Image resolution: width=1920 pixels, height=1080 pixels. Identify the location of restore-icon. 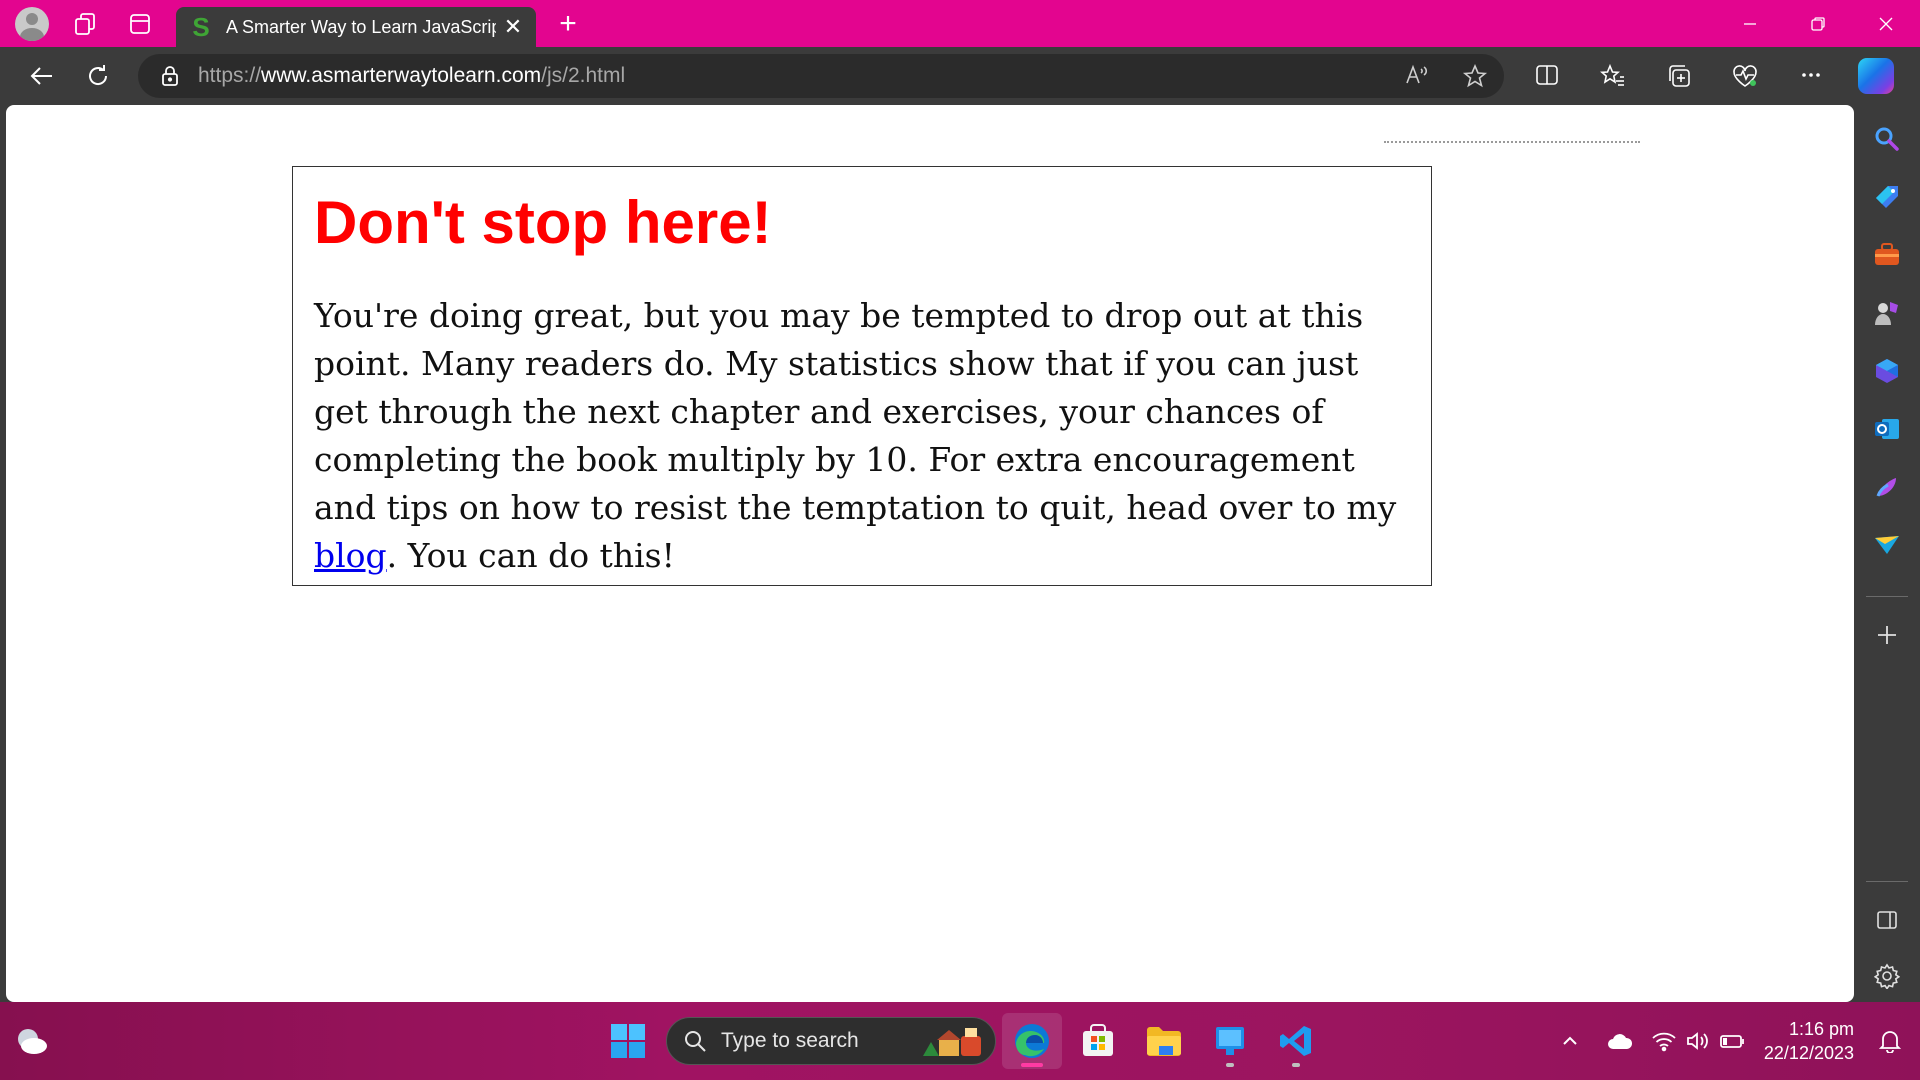
(1818, 23).